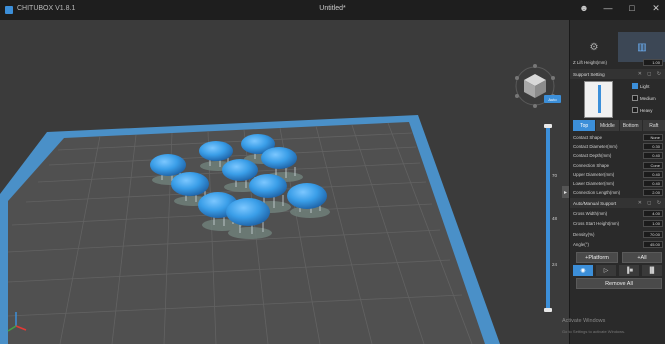  Describe the element at coordinates (642, 110) in the screenshot. I see `density-heavy-option: Heavy` at that location.